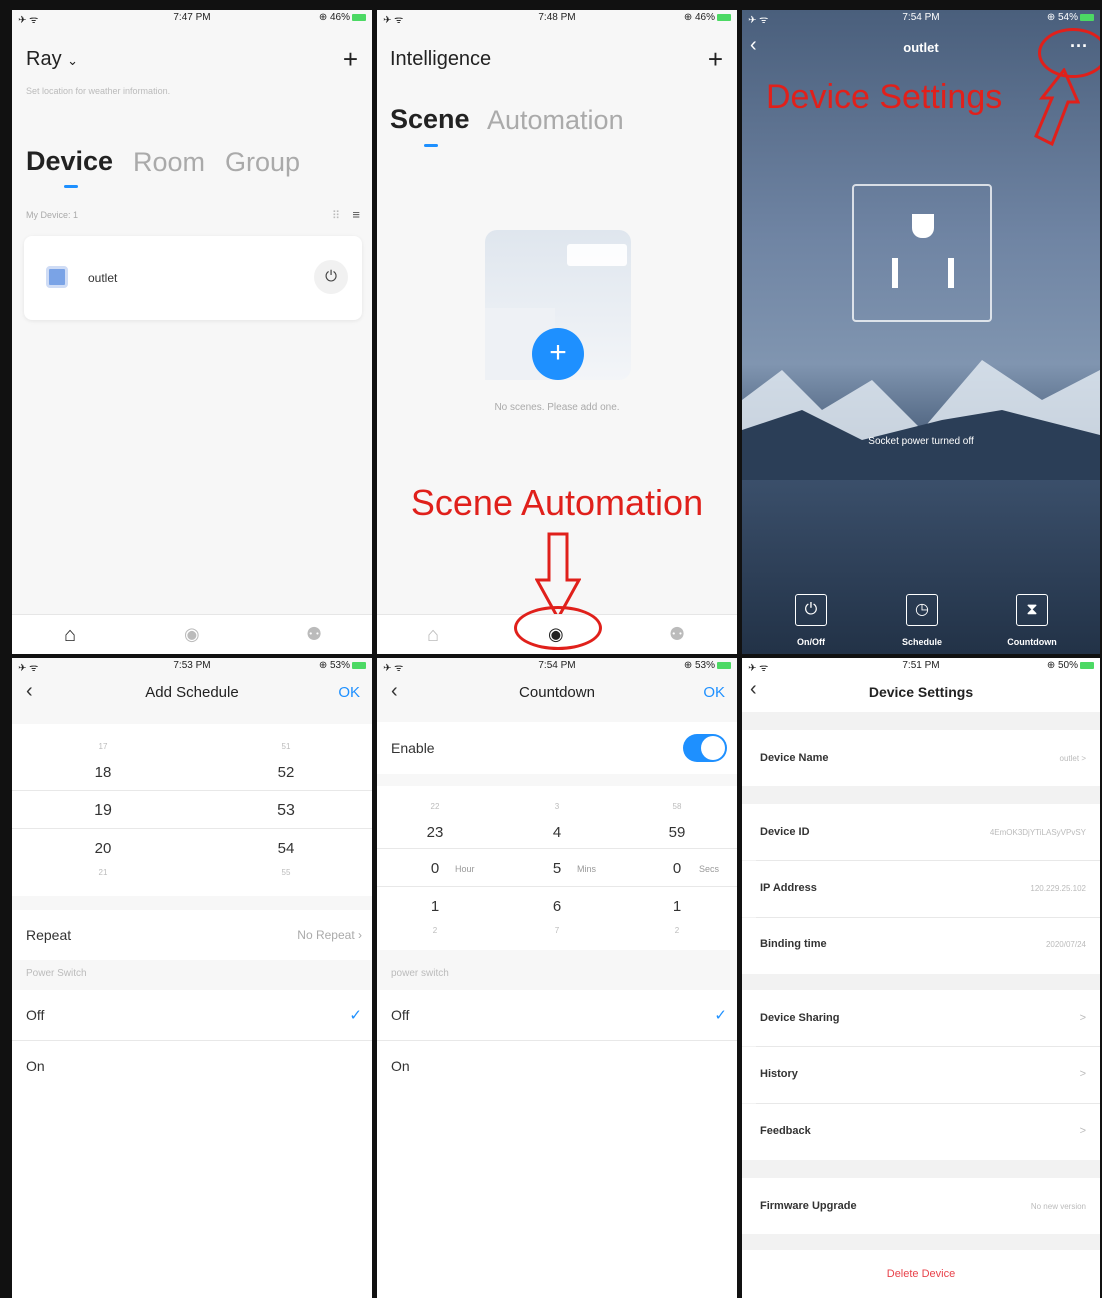 The image size is (1102, 1298). I want to click on row-device-sharing: Device Sharing >, so click(921, 1018).